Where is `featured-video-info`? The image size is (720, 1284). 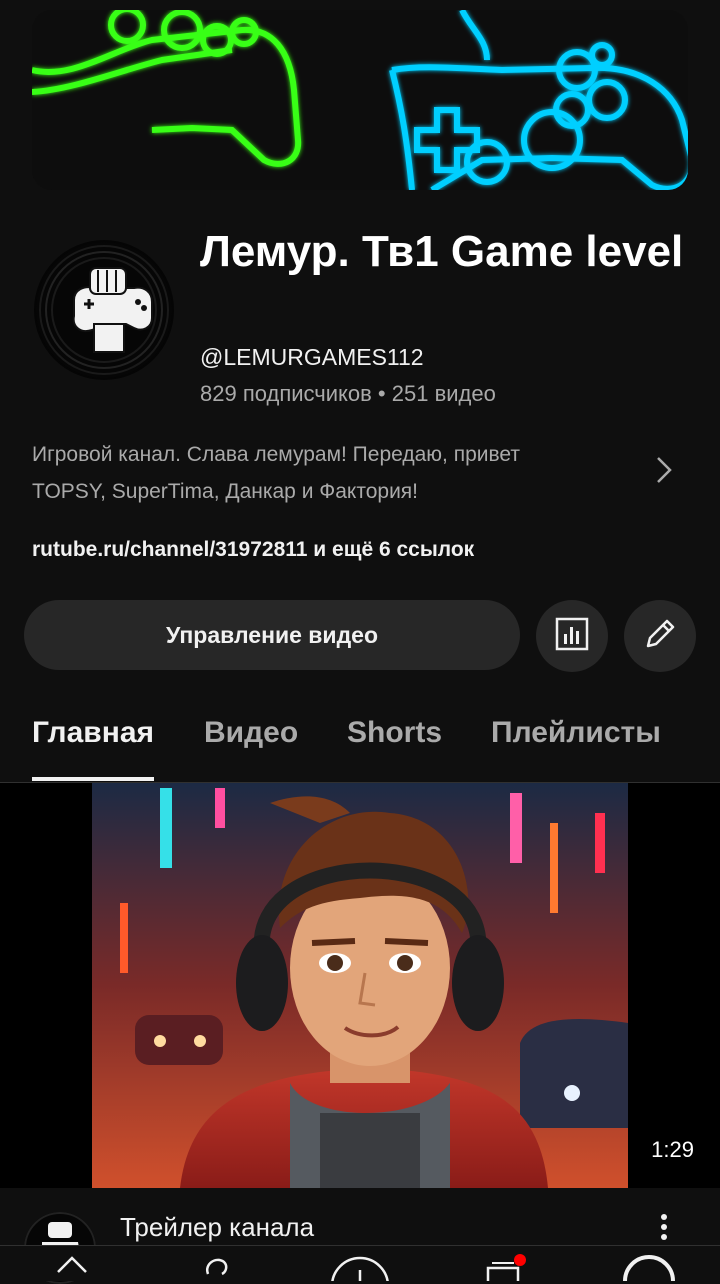
featured-video-info is located at coordinates (360, 1218).